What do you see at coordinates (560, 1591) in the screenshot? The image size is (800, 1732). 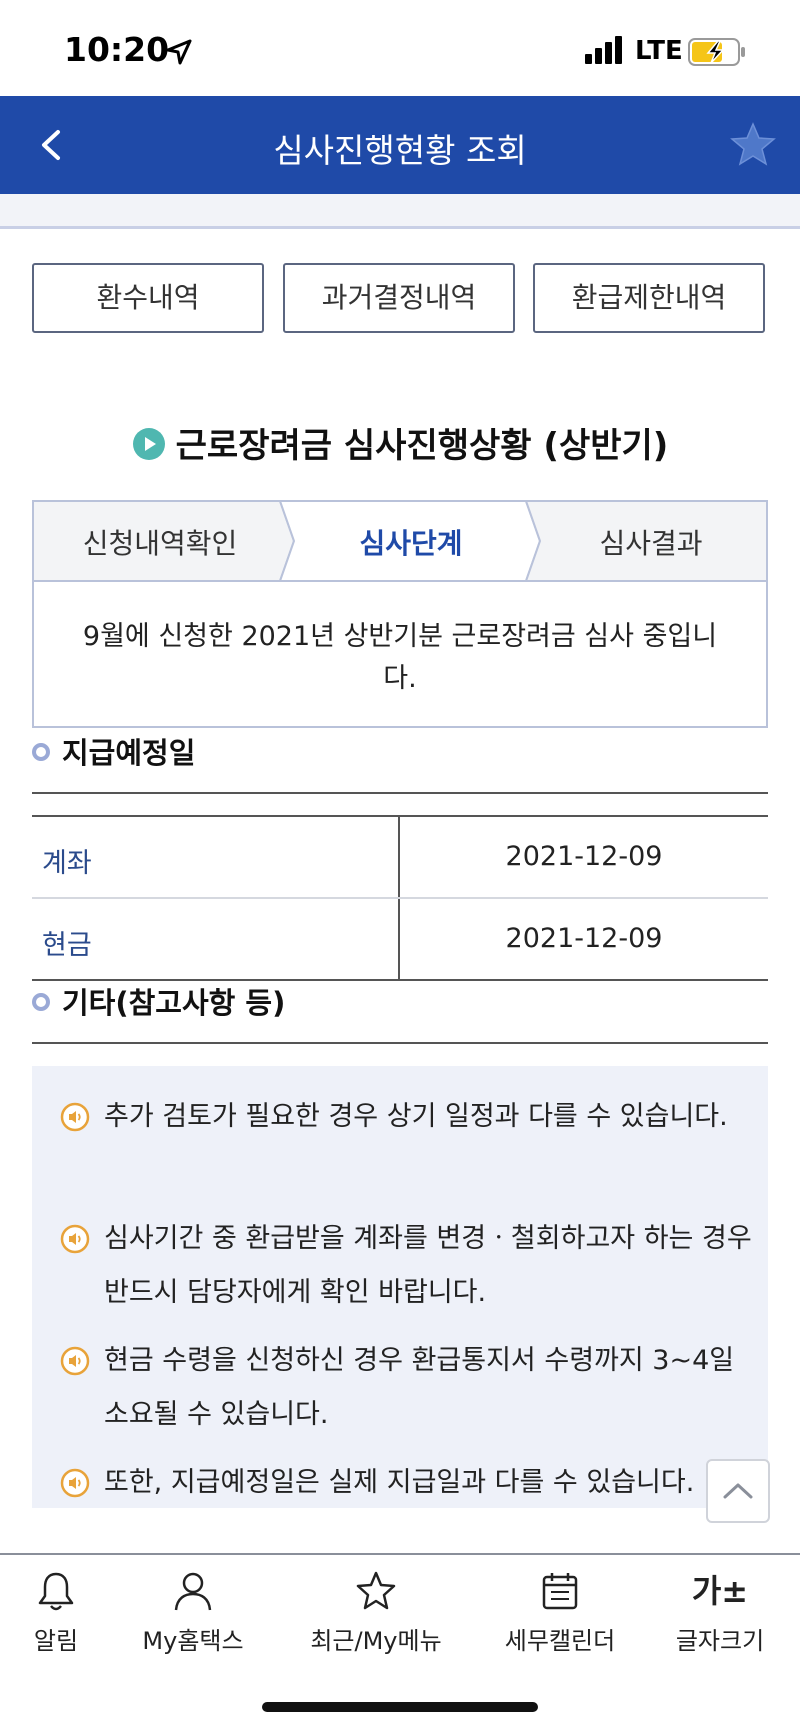 I see `calendar-icon` at bounding box center [560, 1591].